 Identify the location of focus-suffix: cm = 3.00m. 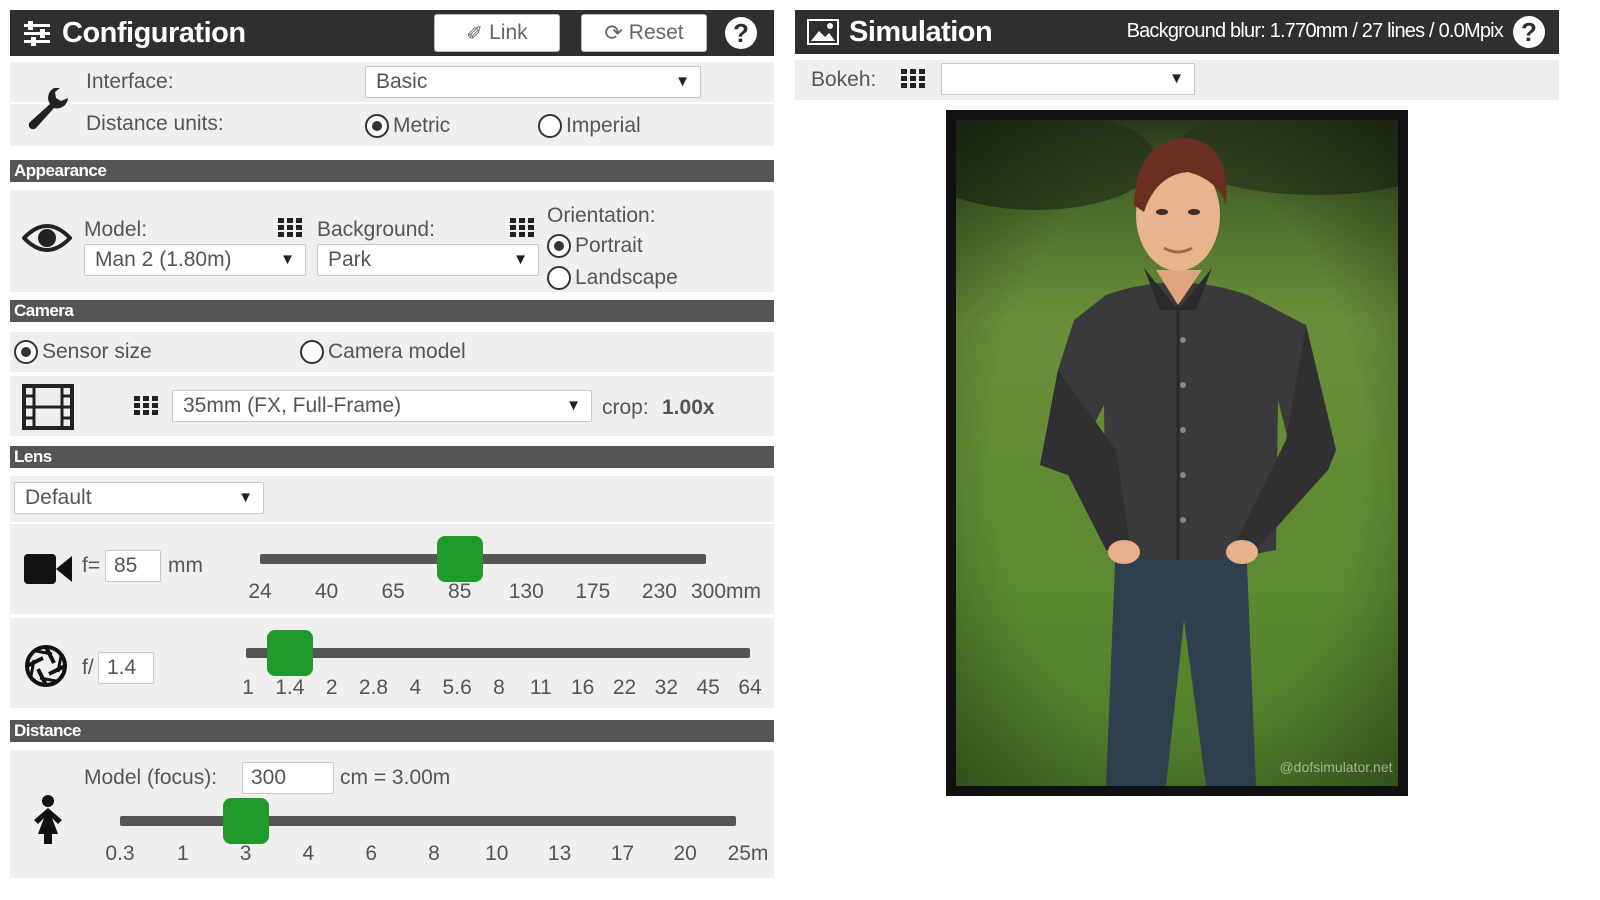
(395, 777).